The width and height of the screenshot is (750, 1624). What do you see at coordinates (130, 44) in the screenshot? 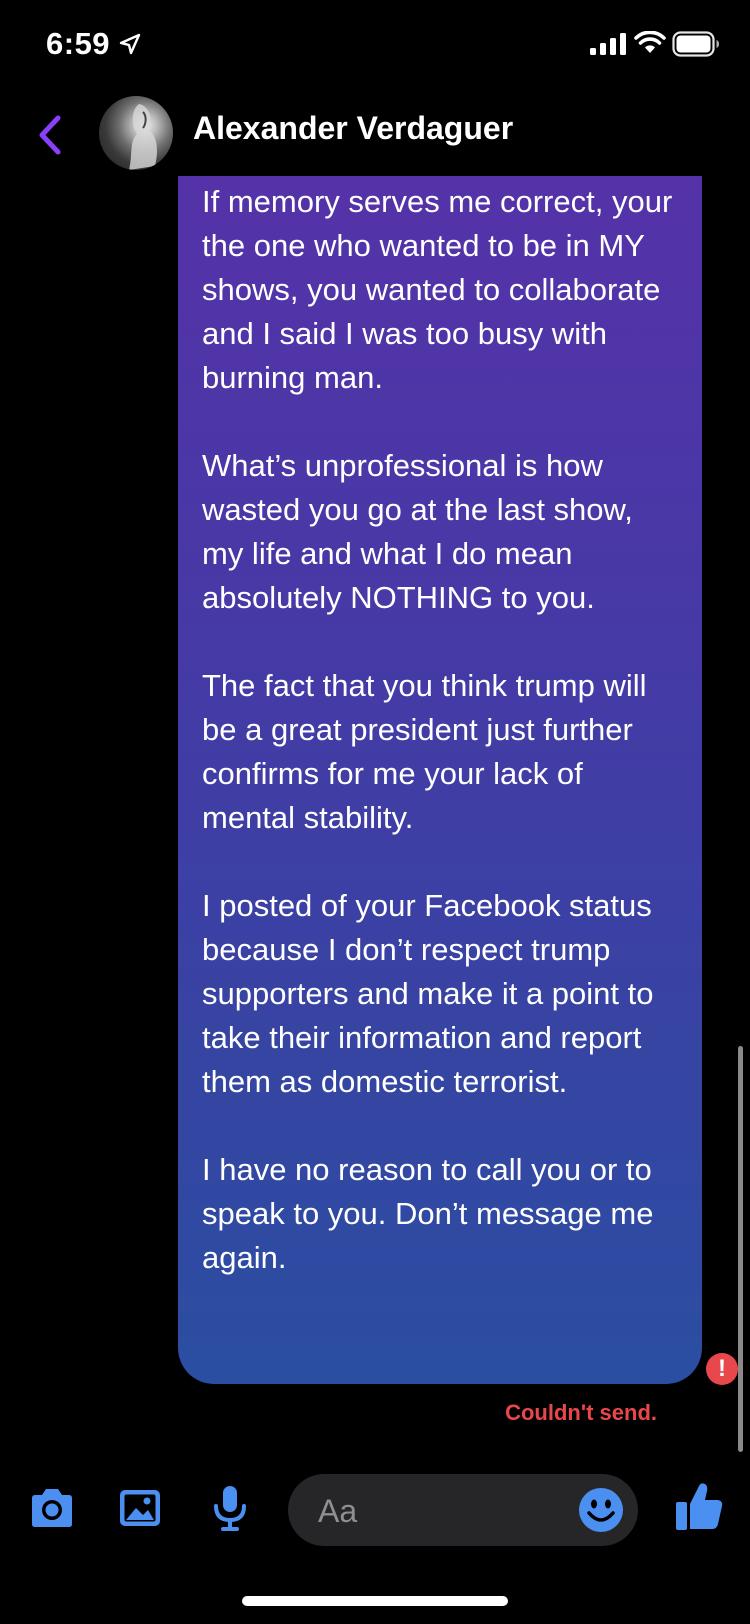
I see `location-arrow-icon` at bounding box center [130, 44].